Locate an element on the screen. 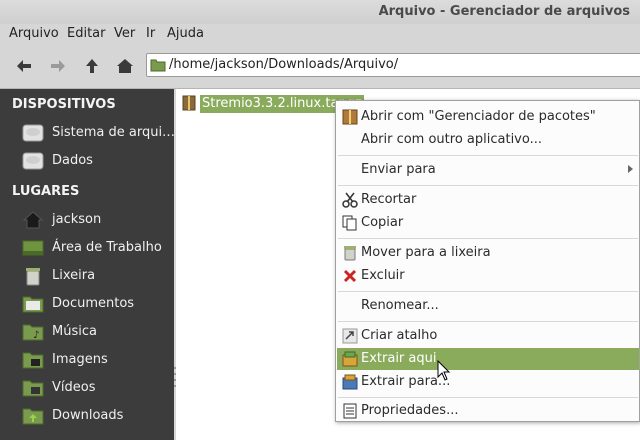  forward-arrow-icon is located at coordinates (58, 66).